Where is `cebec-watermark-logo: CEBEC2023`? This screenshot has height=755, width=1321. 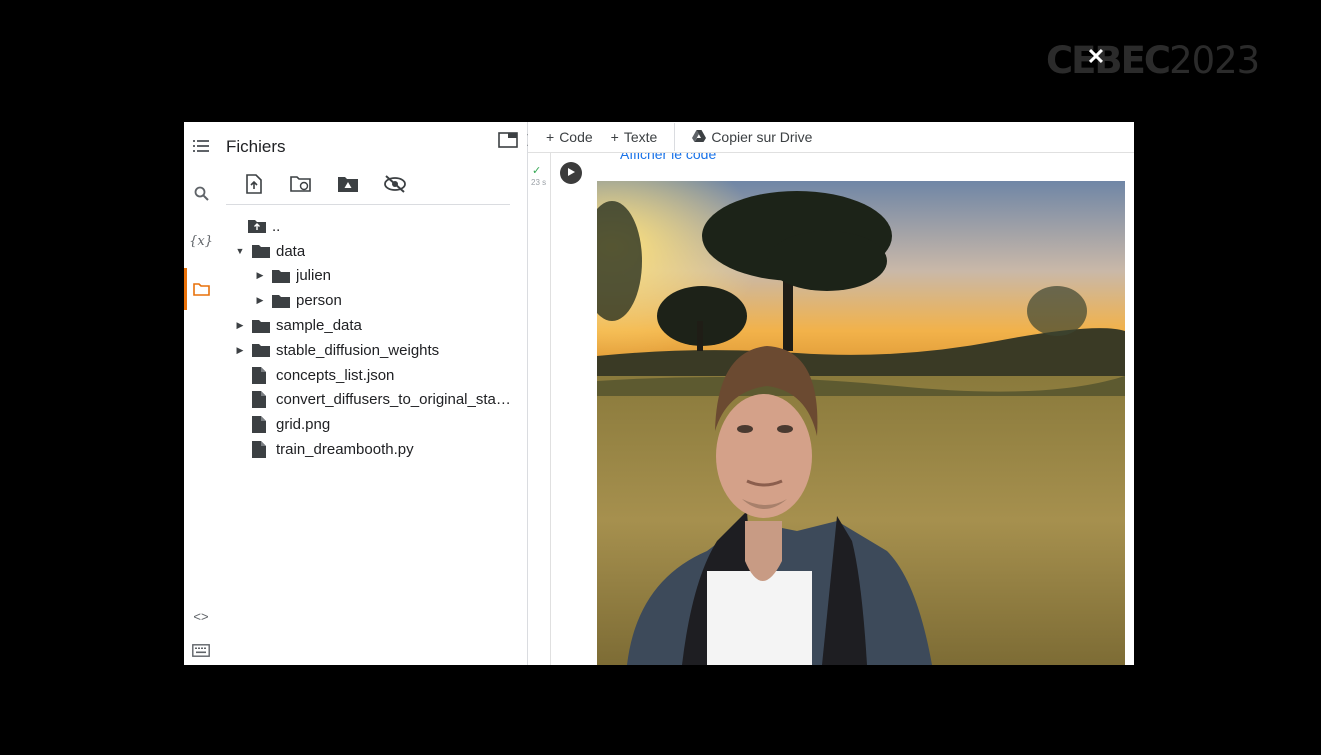 cebec-watermark-logo: CEBEC2023 is located at coordinates (1153, 60).